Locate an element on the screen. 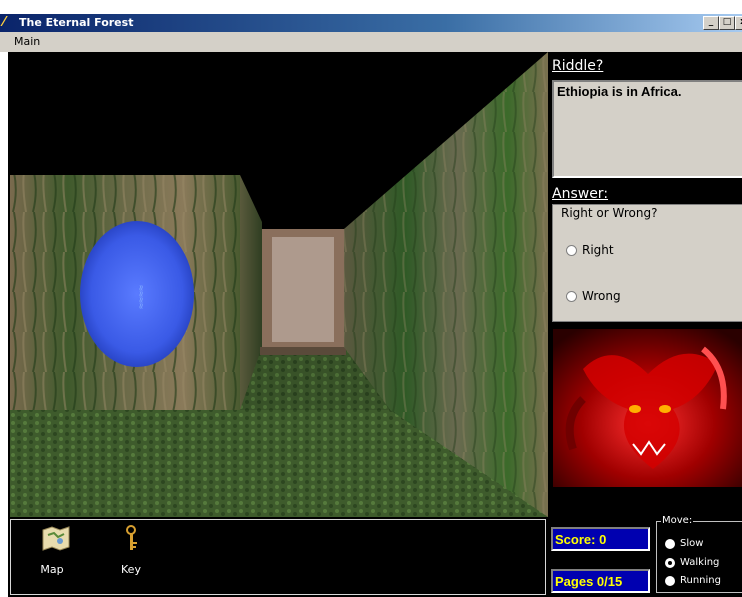 The image size is (742, 597). inventory-item-key: Key is located at coordinates (131, 550).